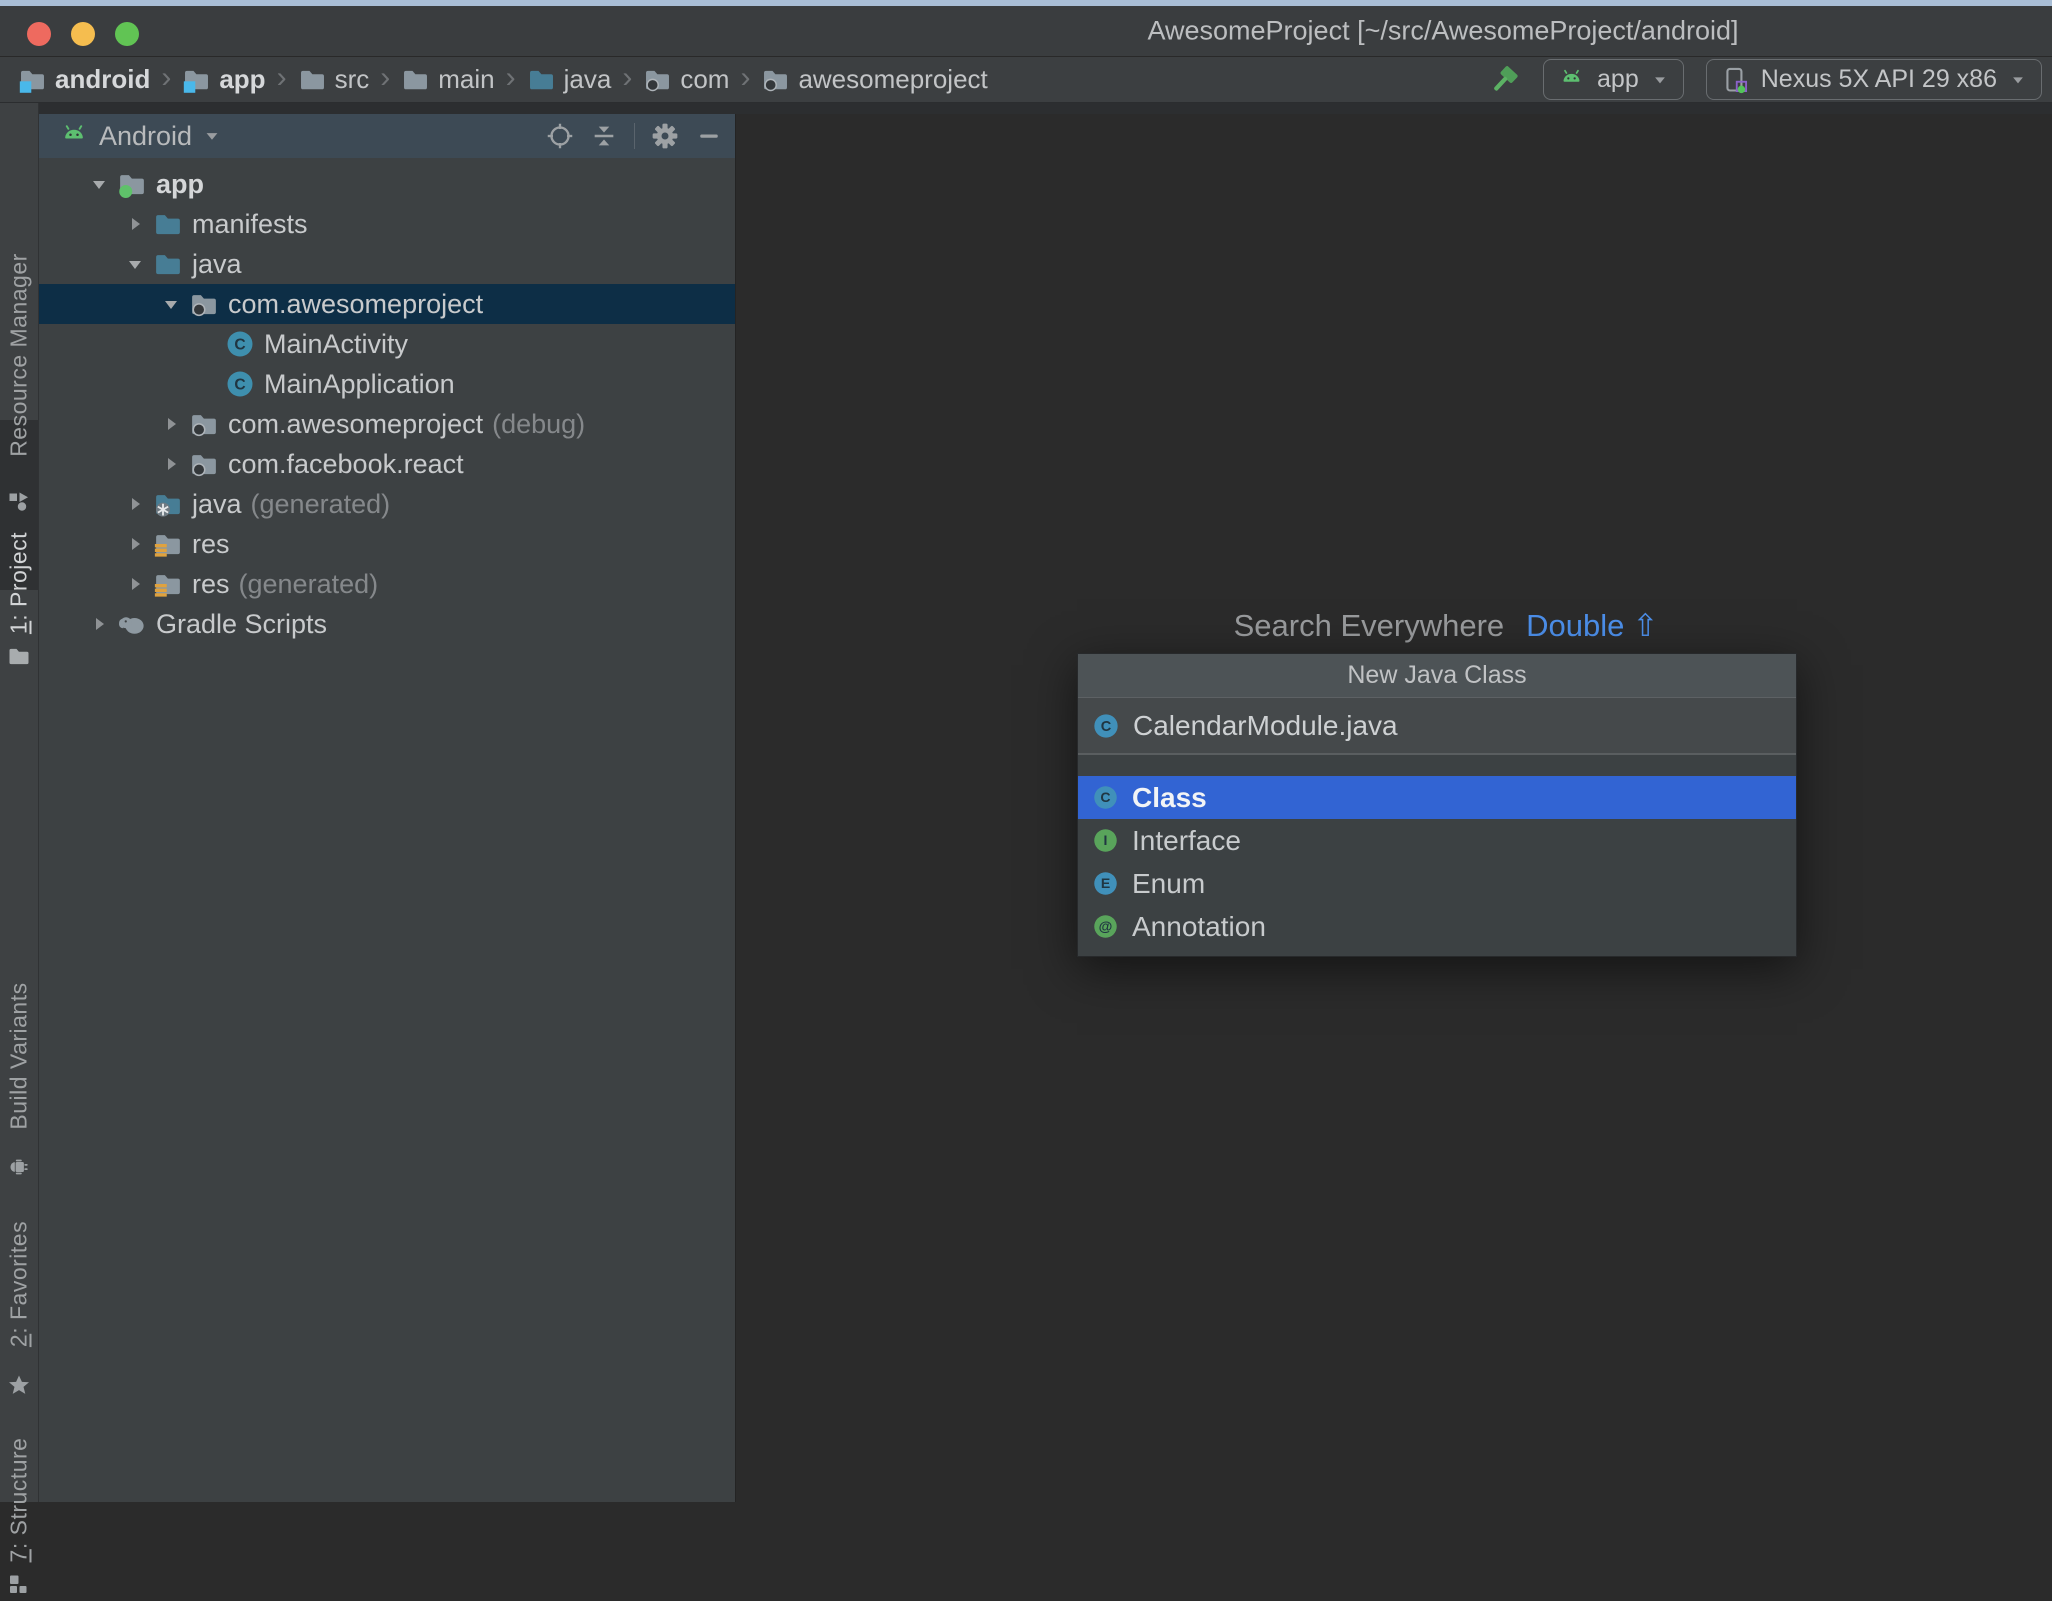  I want to click on folder-icon, so click(415, 79).